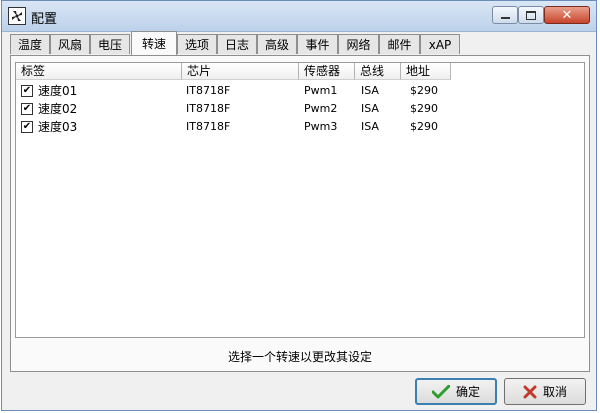  What do you see at coordinates (440, 391) in the screenshot?
I see `checkmark-icon` at bounding box center [440, 391].